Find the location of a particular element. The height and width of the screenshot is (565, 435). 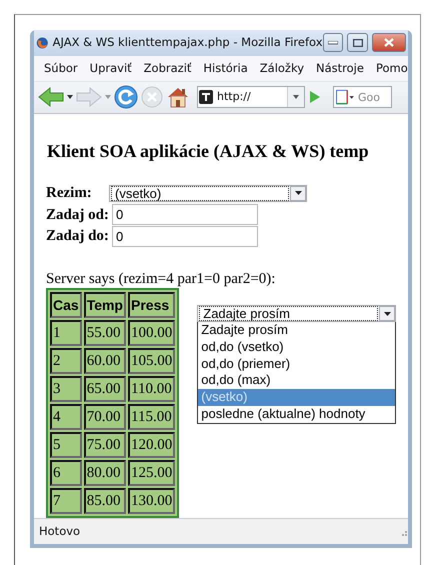

close-icon is located at coordinates (389, 43).